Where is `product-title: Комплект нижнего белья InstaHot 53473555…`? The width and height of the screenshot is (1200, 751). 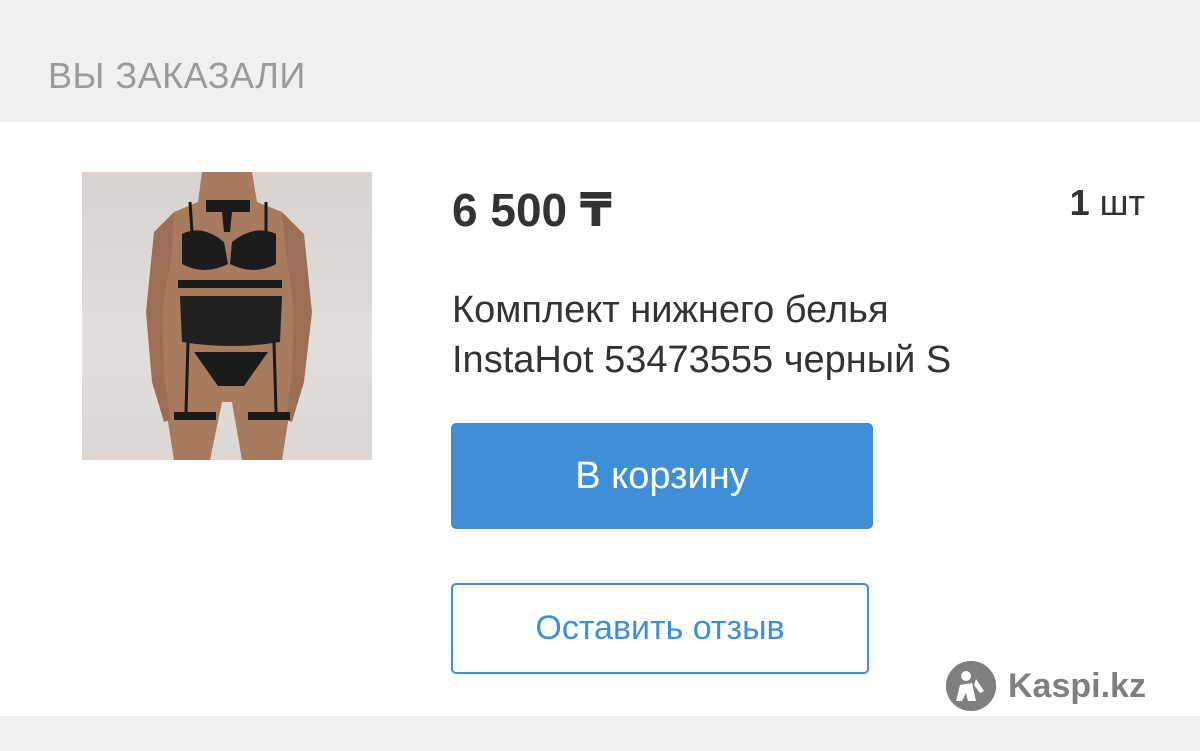
product-title: Комплект нижнего белья InstaHot 53473555… is located at coordinates (802, 335).